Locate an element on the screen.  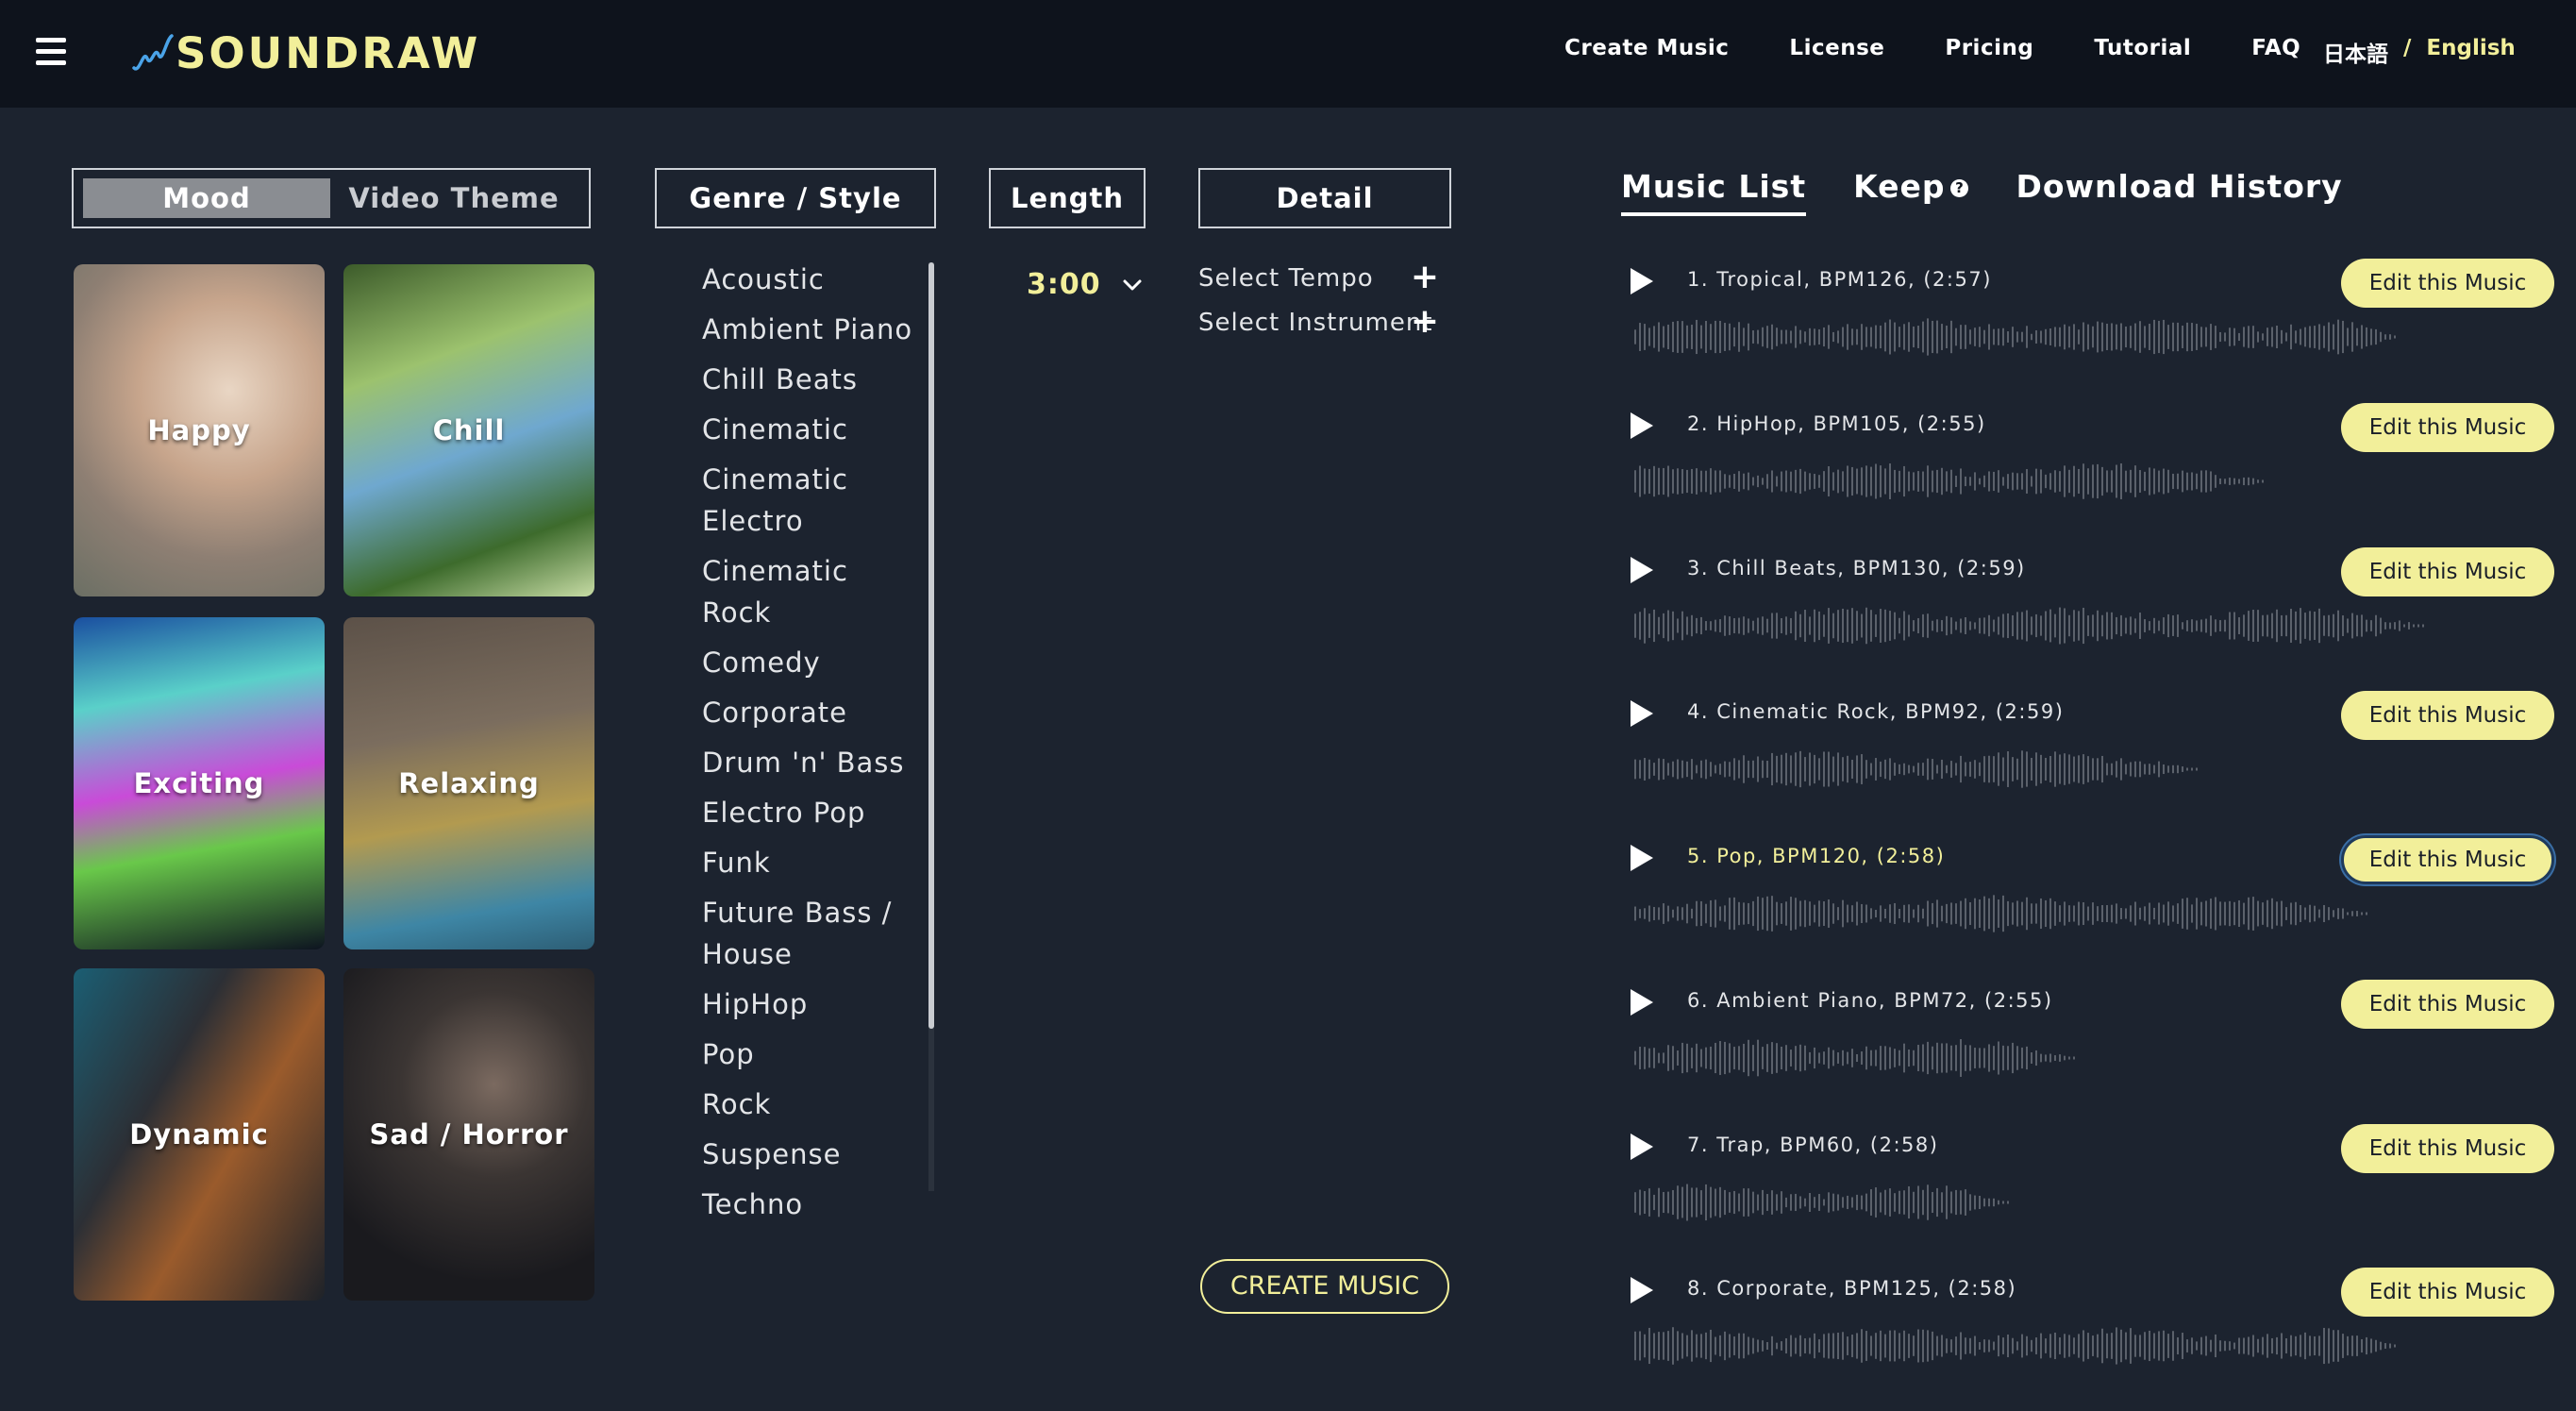
music-list-tabs: Music List Keep? Download History is located at coordinates (2005, 192).